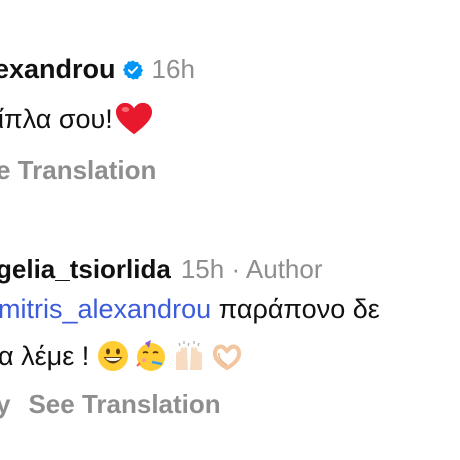  I want to click on mention-link: mitris_alexandrou, so click(105, 309).